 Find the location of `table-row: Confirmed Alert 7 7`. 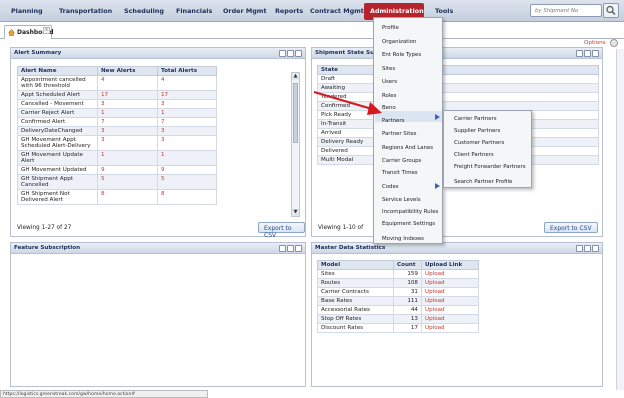

table-row: Confirmed Alert 7 7 is located at coordinates (117, 122).